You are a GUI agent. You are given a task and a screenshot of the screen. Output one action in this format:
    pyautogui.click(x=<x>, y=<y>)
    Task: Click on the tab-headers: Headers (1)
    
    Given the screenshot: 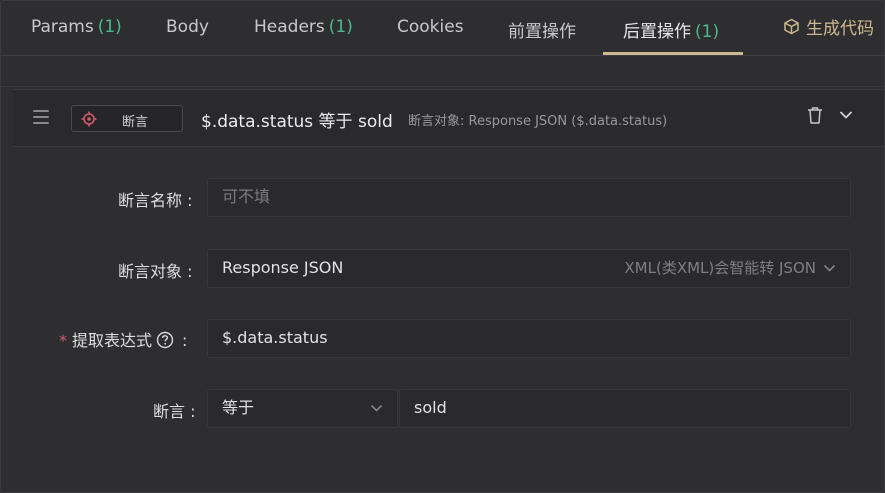 What is the action you would take?
    pyautogui.click(x=303, y=27)
    